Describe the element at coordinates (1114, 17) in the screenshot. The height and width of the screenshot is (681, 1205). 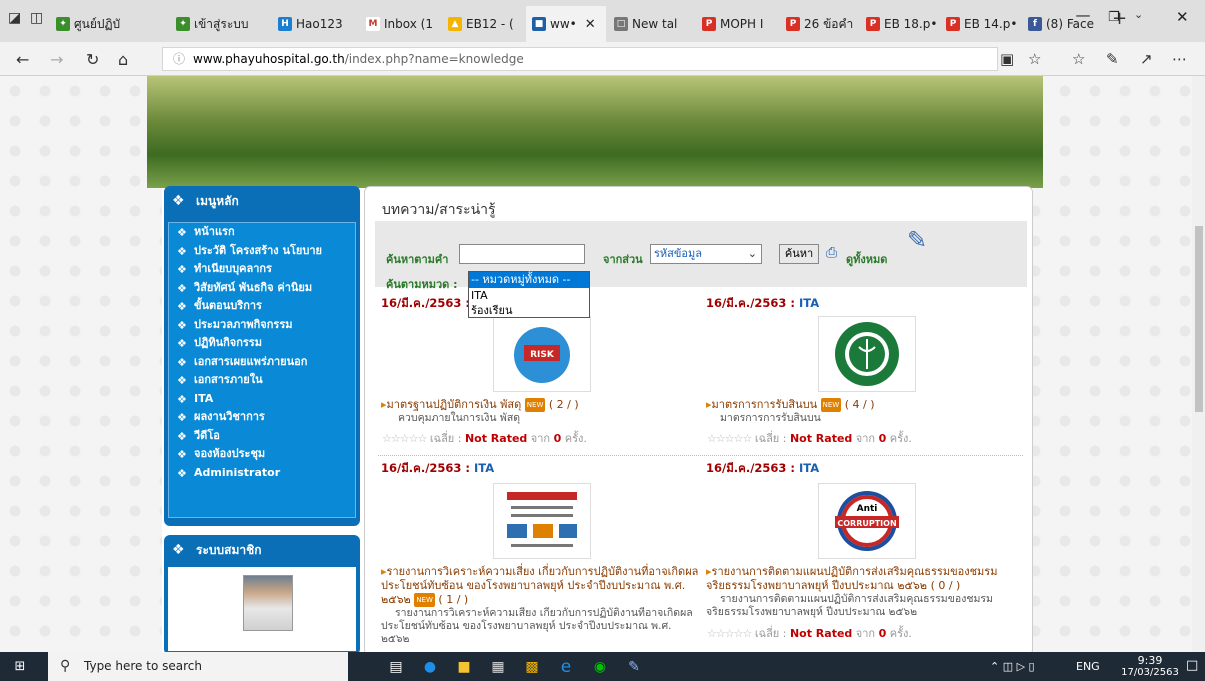
I see `restore-window-icon: ❐` at that location.